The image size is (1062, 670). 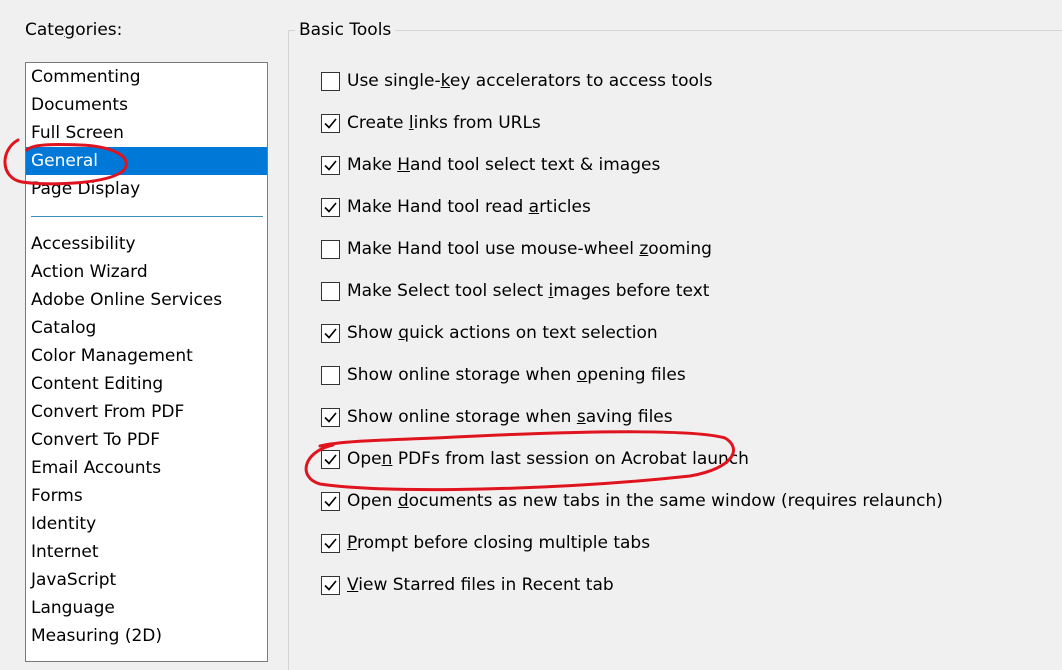 I want to click on option-row: Create links from URLs, so click(x=431, y=123).